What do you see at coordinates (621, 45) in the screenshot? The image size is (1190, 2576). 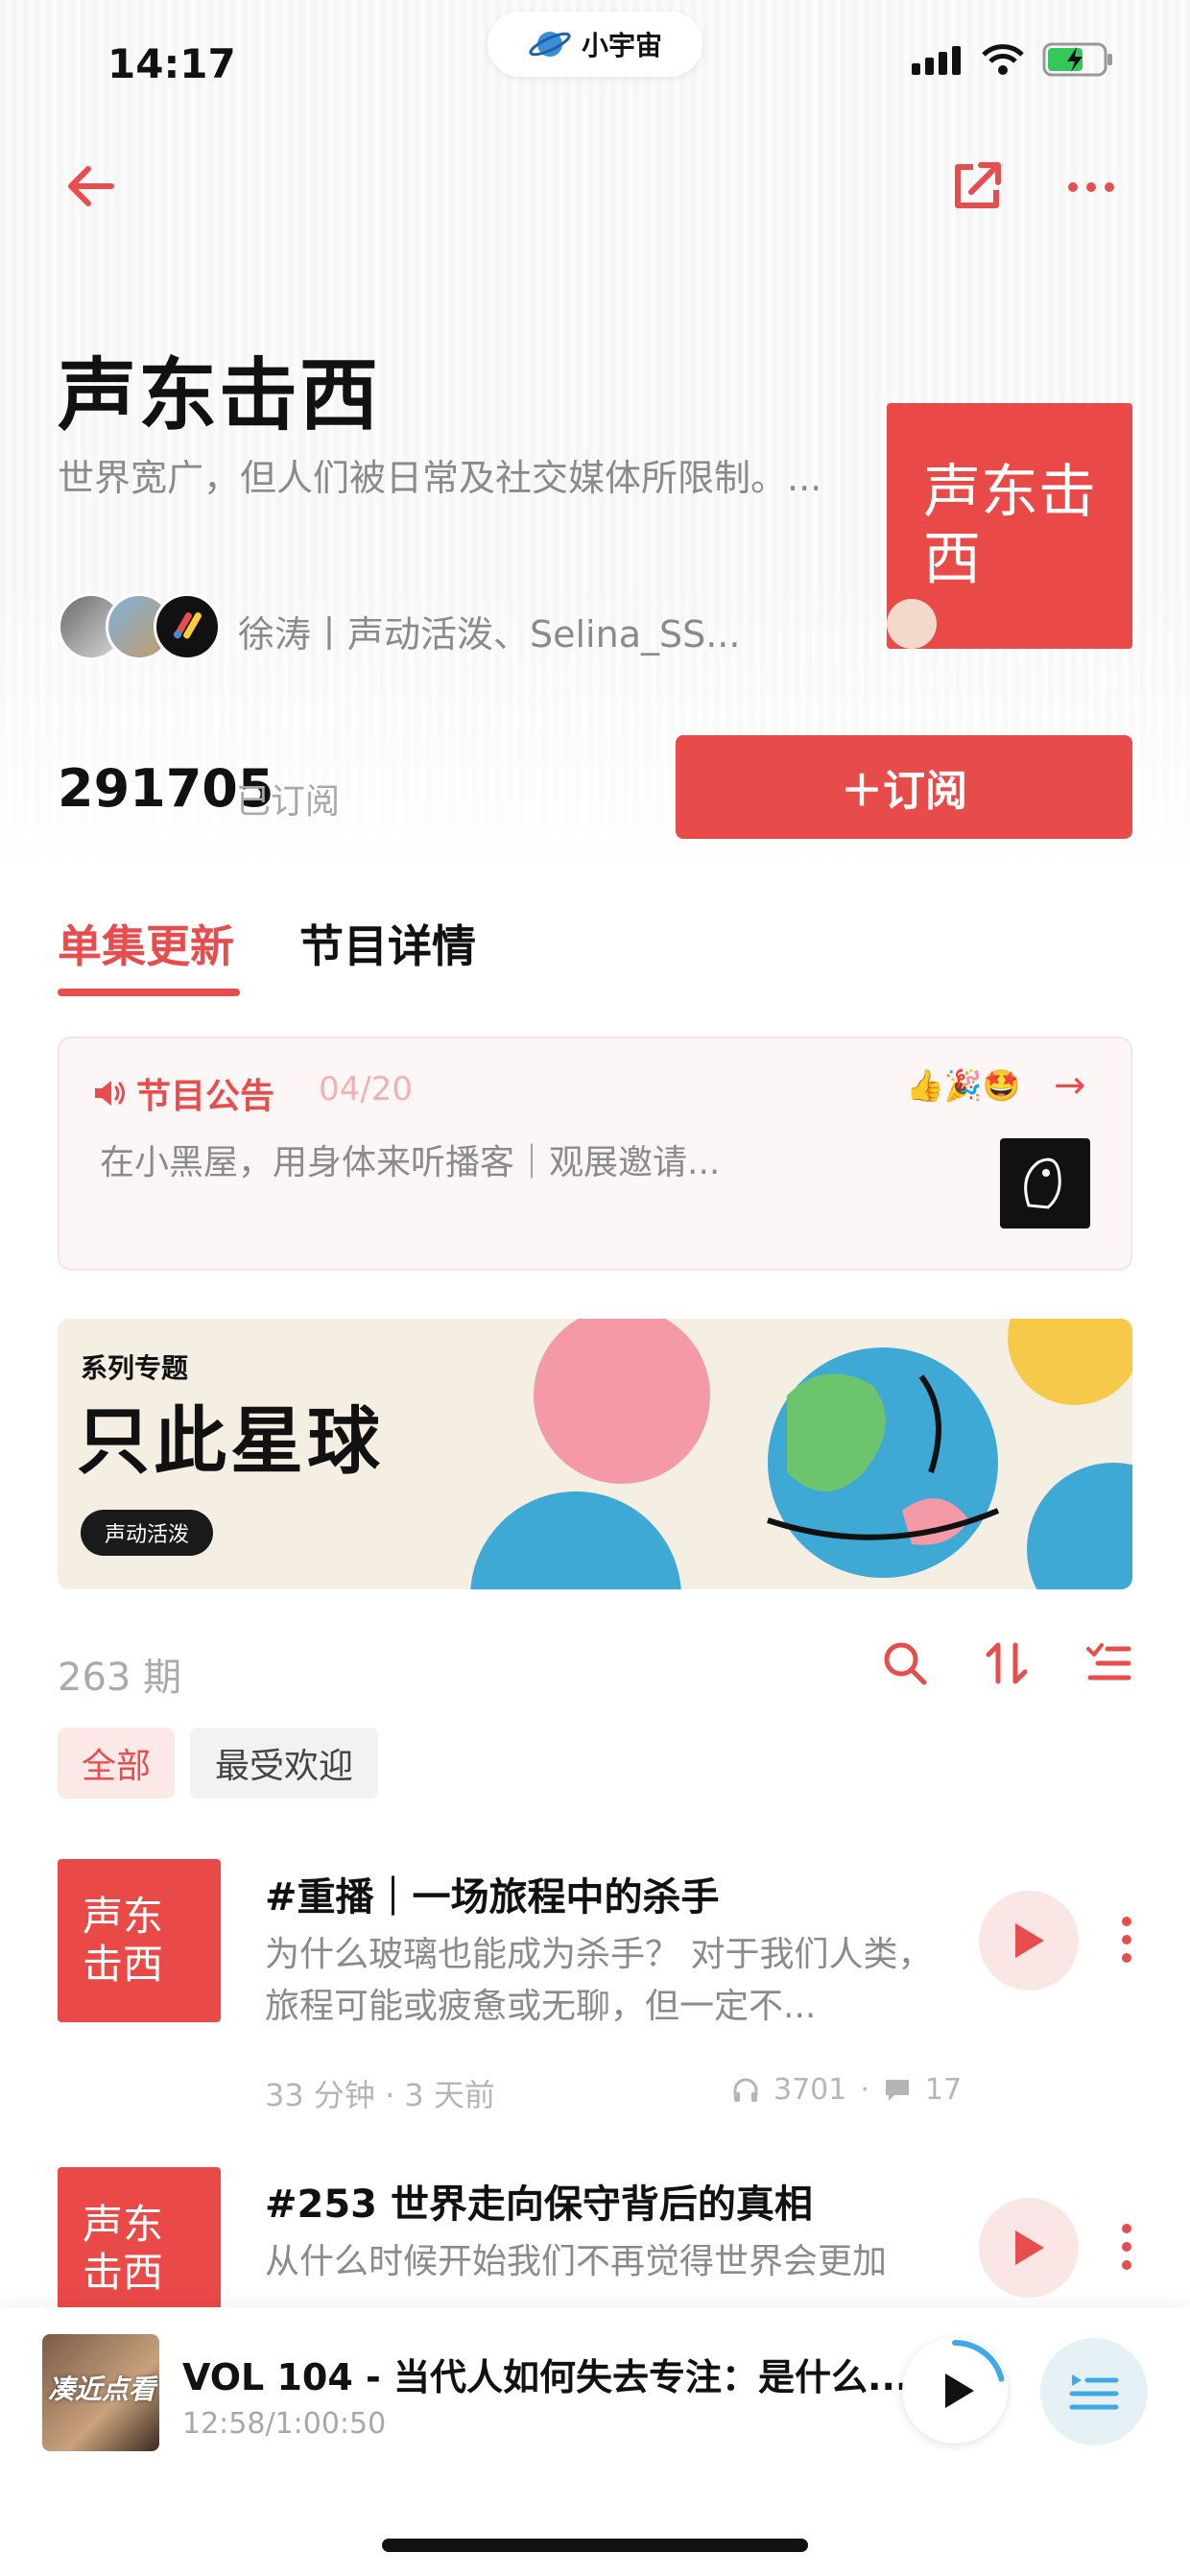 I see `app-pill-label: 小宇宙` at bounding box center [621, 45].